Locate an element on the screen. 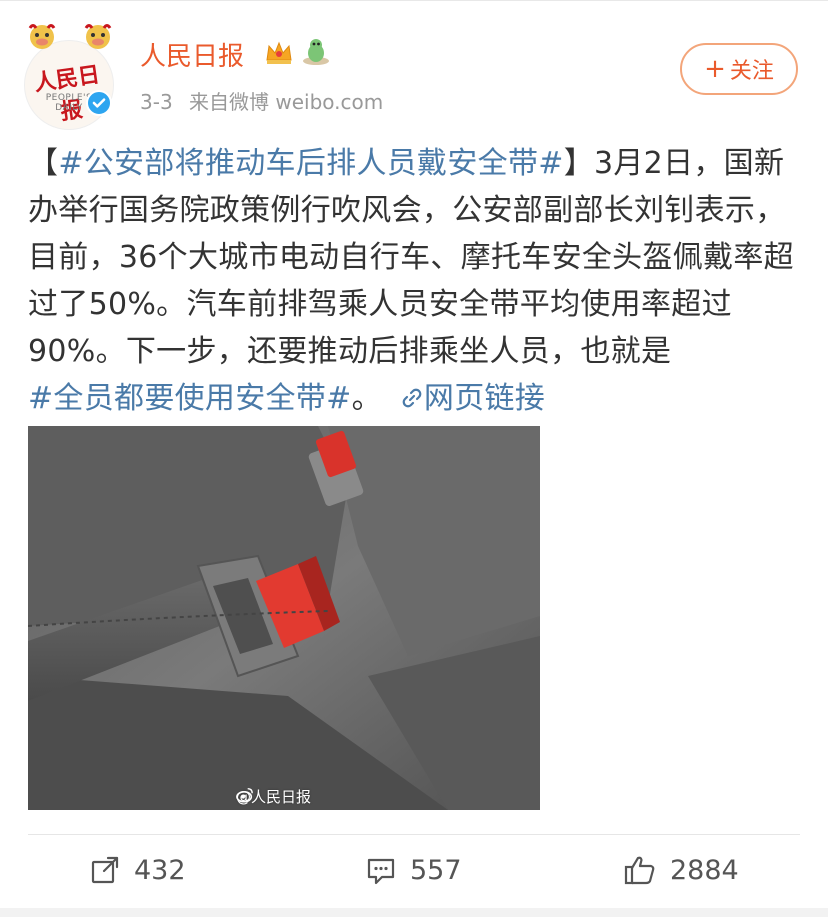 The width and height of the screenshot is (828, 917). plus-icon: + is located at coordinates (715, 69).